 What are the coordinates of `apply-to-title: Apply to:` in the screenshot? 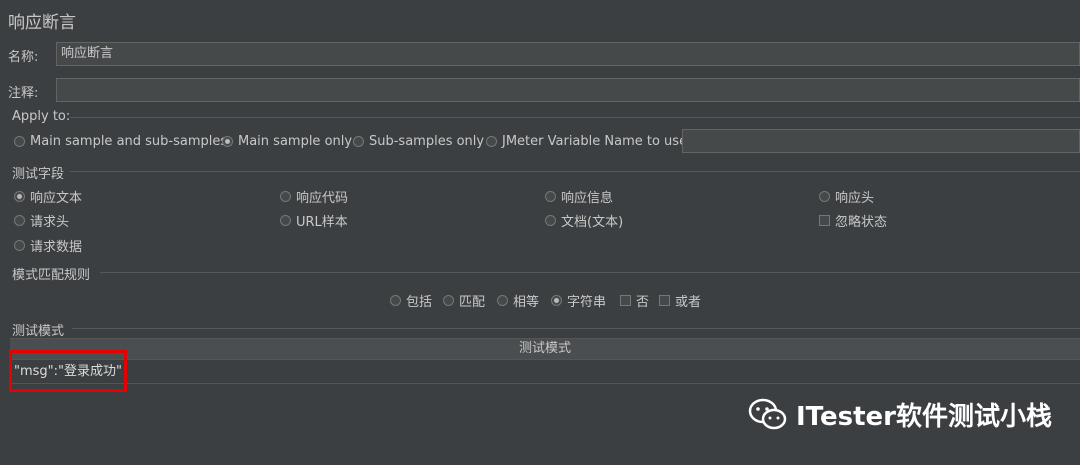 It's located at (41, 116).